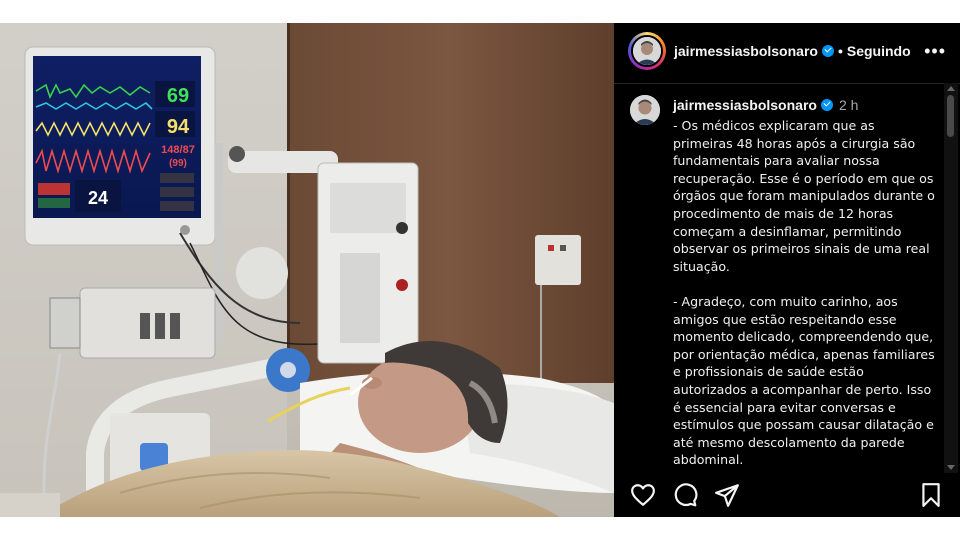  What do you see at coordinates (645, 110) in the screenshot?
I see `comment-avatar` at bounding box center [645, 110].